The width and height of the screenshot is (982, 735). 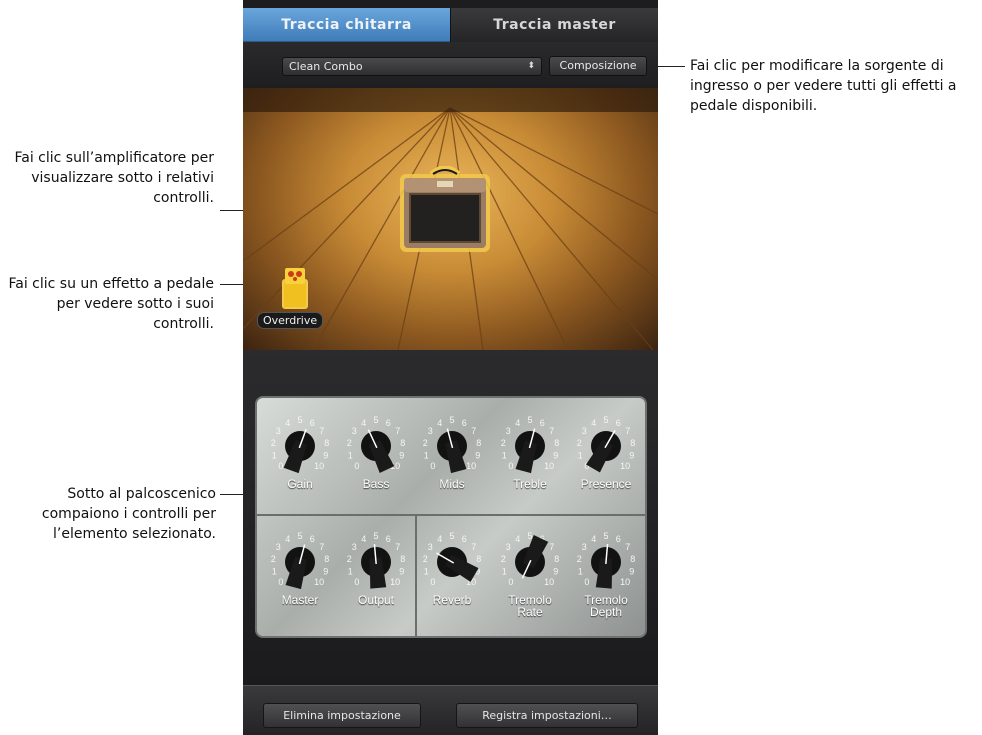 I want to click on knob-tremolo-rate: 0 1 2 3 4 5 6 7 8 9 10 Tremolo Rate, so click(x=530, y=572).